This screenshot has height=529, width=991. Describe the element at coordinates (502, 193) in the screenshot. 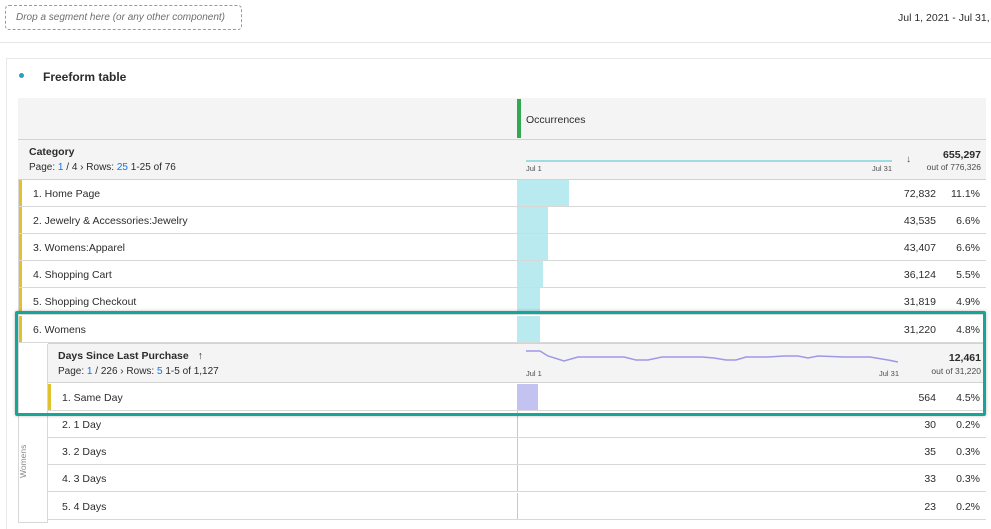

I see `table-row: 1. Home Page 72,832 11.1%` at that location.